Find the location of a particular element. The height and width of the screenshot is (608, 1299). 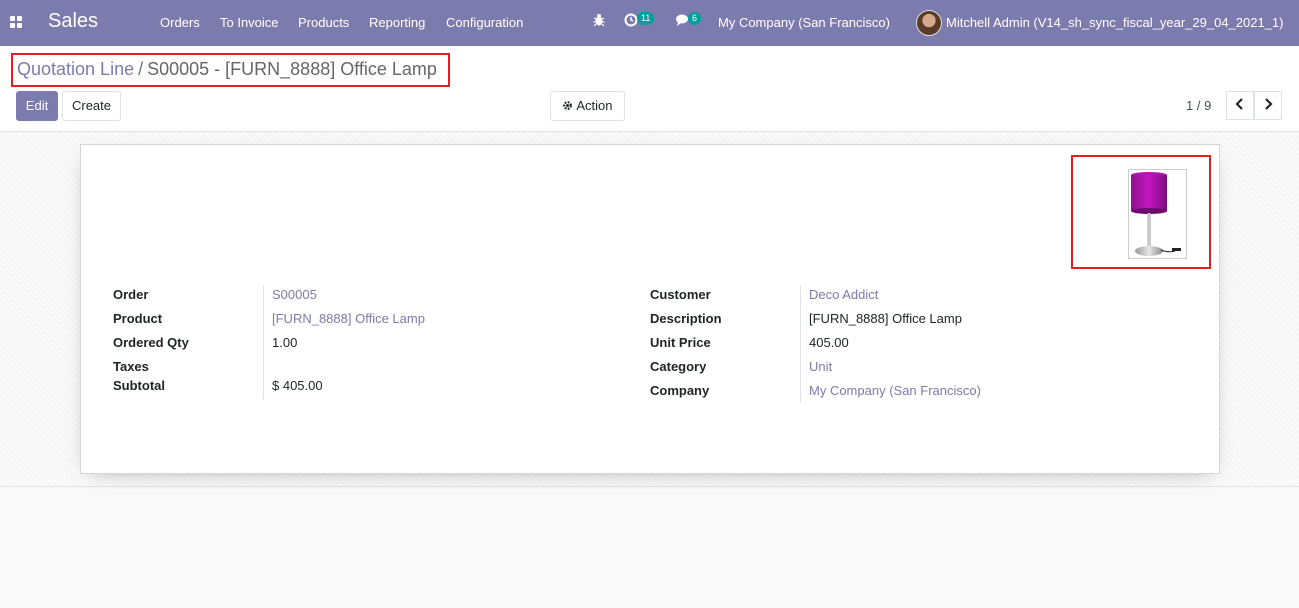

apps-menu-icon is located at coordinates (17, 23).